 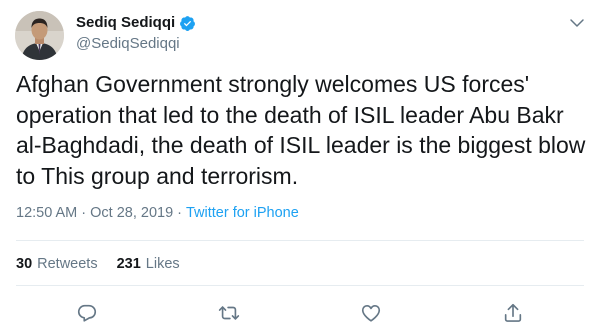 I want to click on reply-button, so click(x=87, y=313).